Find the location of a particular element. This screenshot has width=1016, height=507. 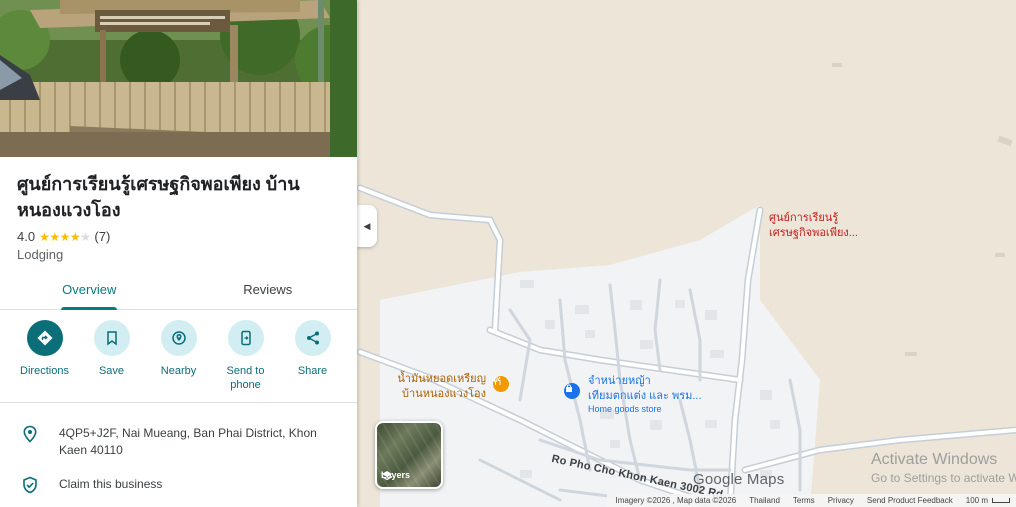

google-maps-logo: Google Maps is located at coordinates (739, 479).